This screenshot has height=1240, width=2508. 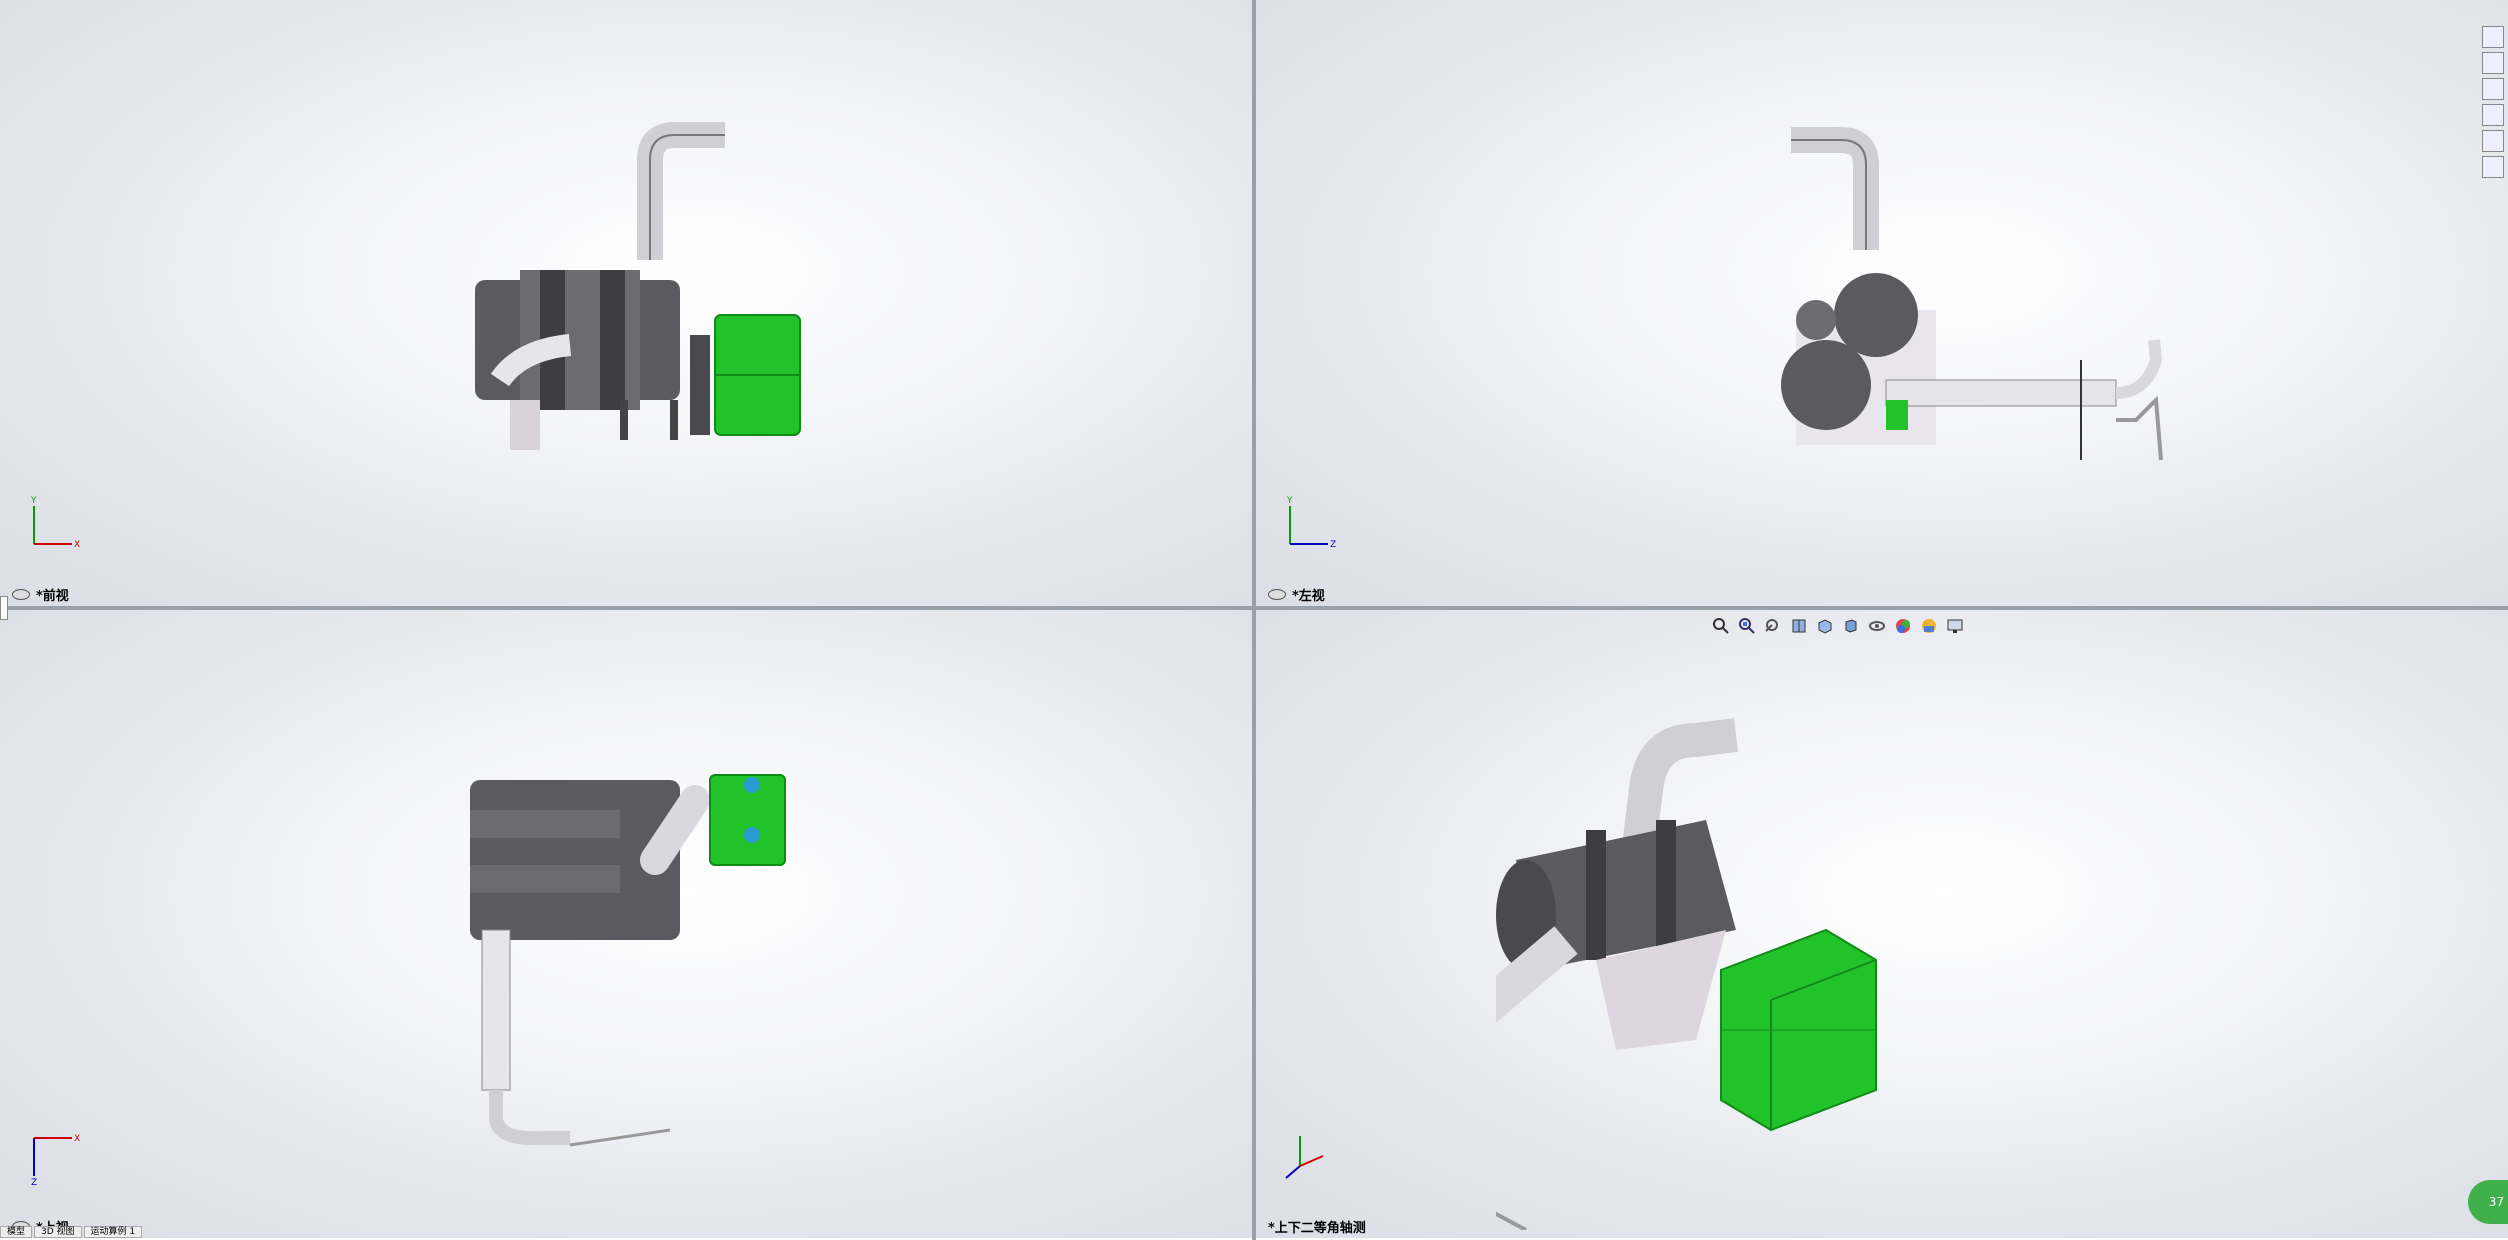 What do you see at coordinates (2493, 115) in the screenshot?
I see `file-explorer-icon` at bounding box center [2493, 115].